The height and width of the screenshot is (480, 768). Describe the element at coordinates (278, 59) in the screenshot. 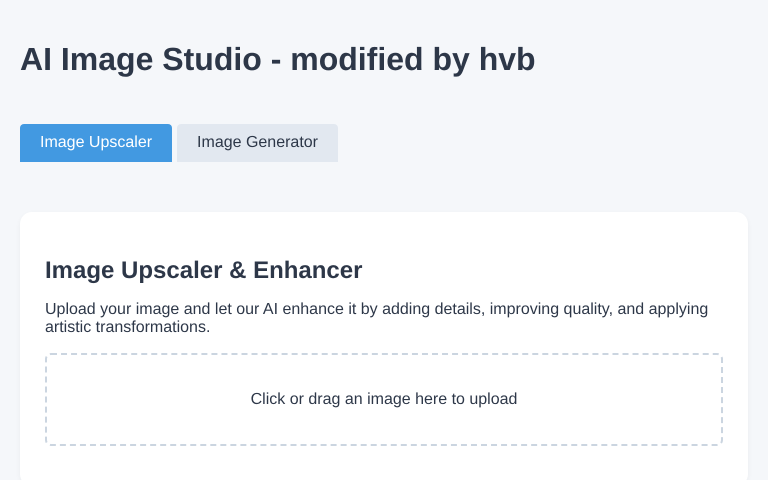

I see `page-title: AI Image Studio - modified by hvb` at that location.